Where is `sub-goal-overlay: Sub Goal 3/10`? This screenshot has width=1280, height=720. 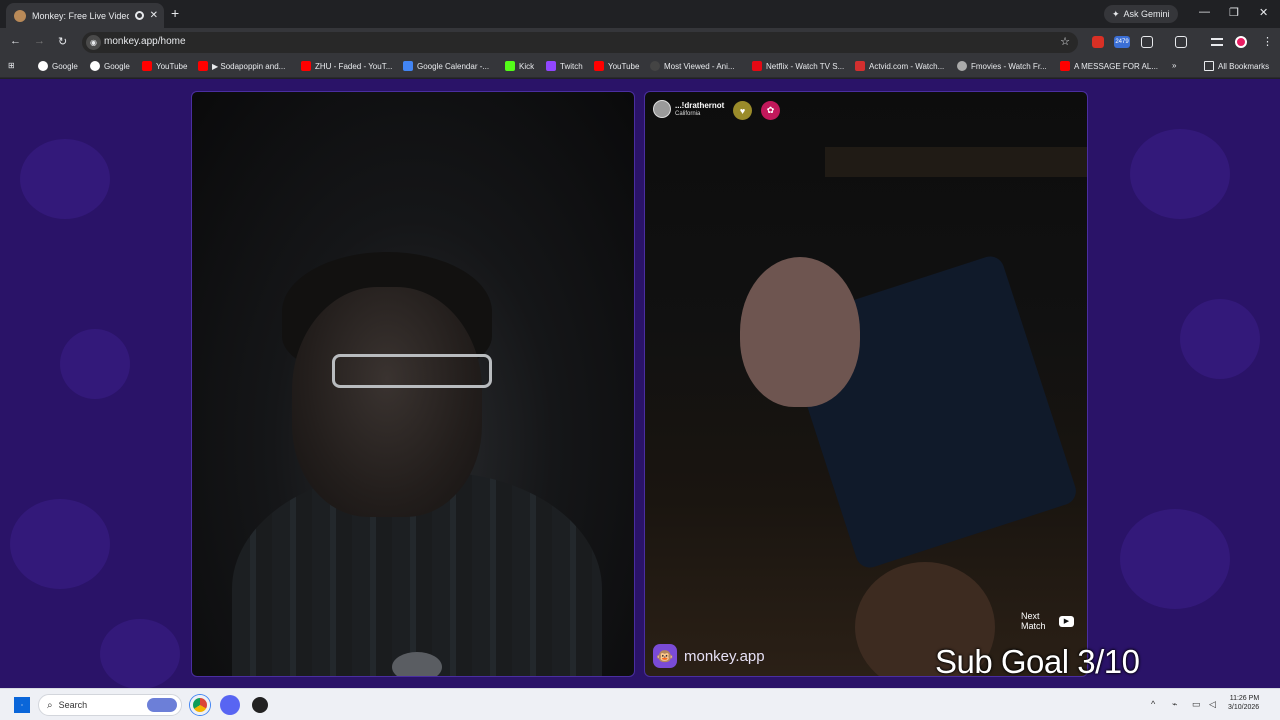 sub-goal-overlay: Sub Goal 3/10 is located at coordinates (1037, 662).